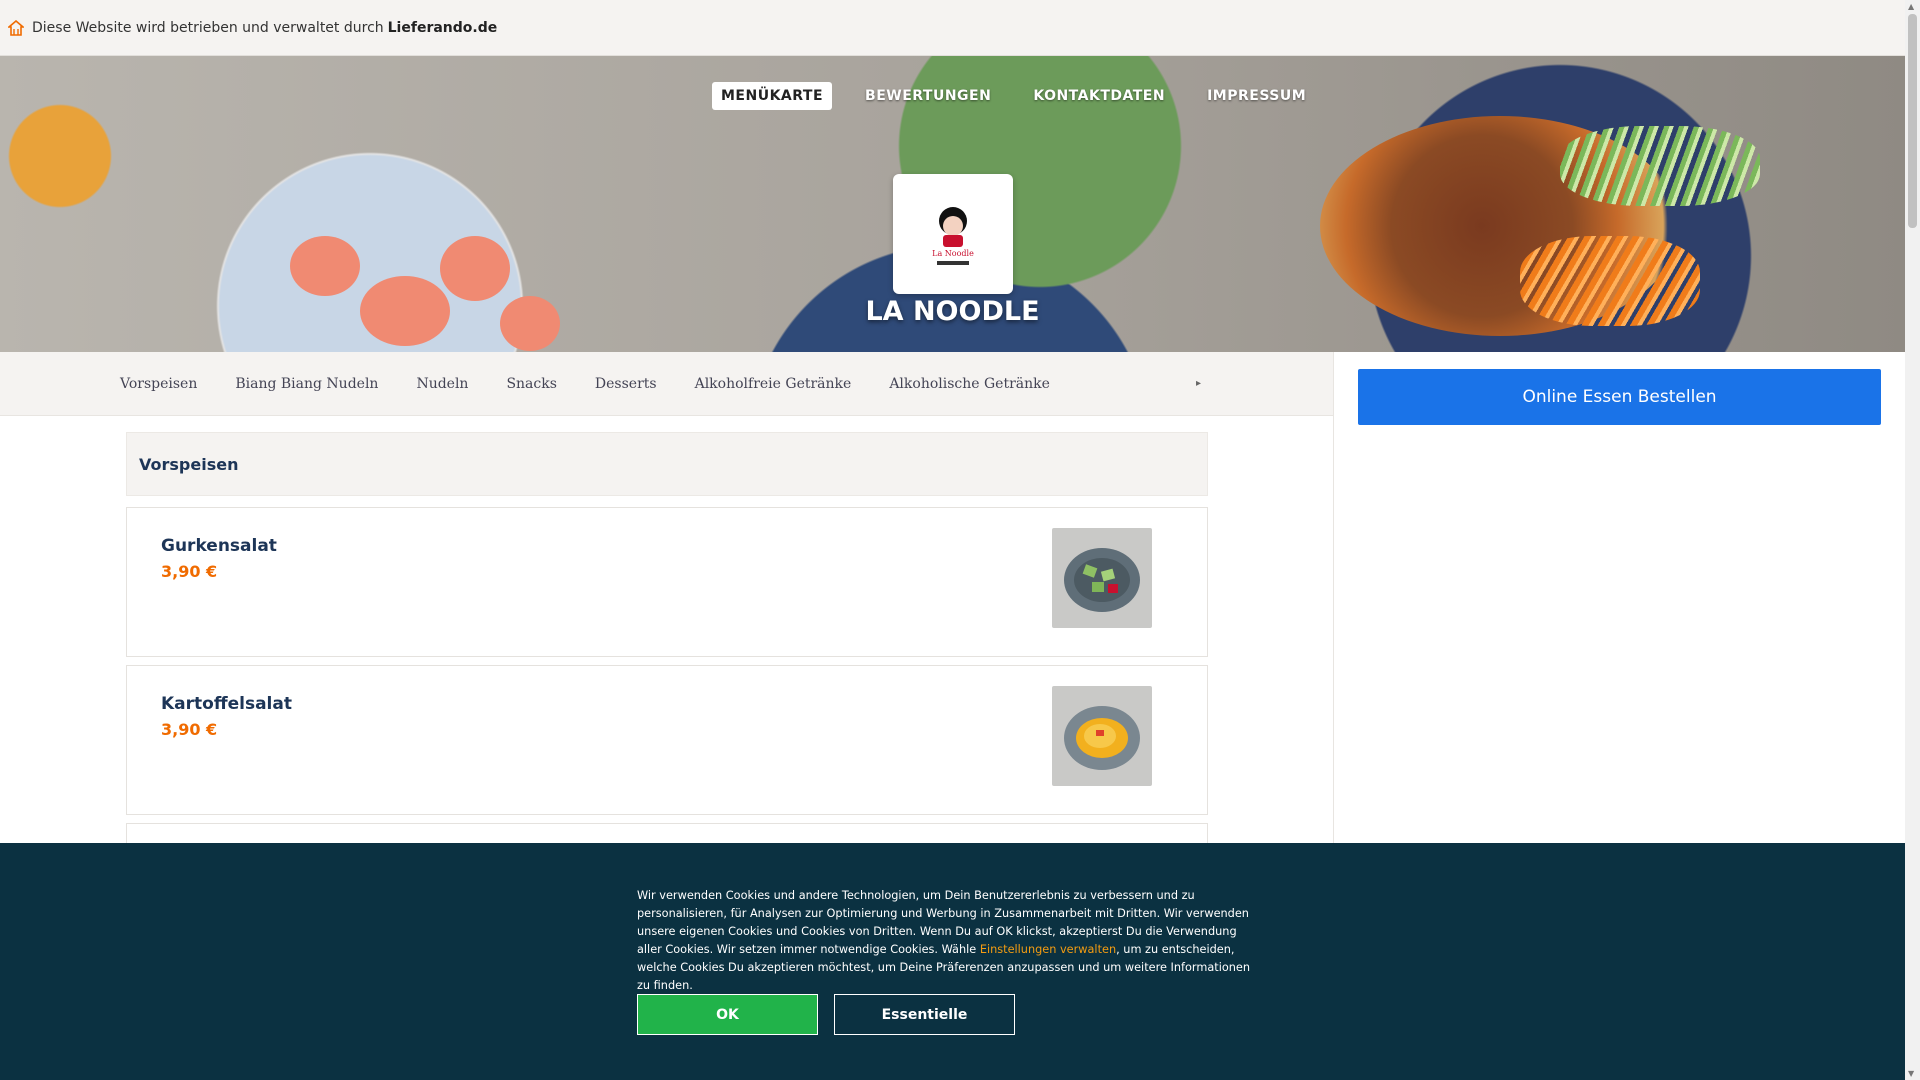 This screenshot has width=1920, height=1080. What do you see at coordinates (773, 384) in the screenshot?
I see `category-alkoholfreie-getraenke: Alkoholfreie Getränke` at bounding box center [773, 384].